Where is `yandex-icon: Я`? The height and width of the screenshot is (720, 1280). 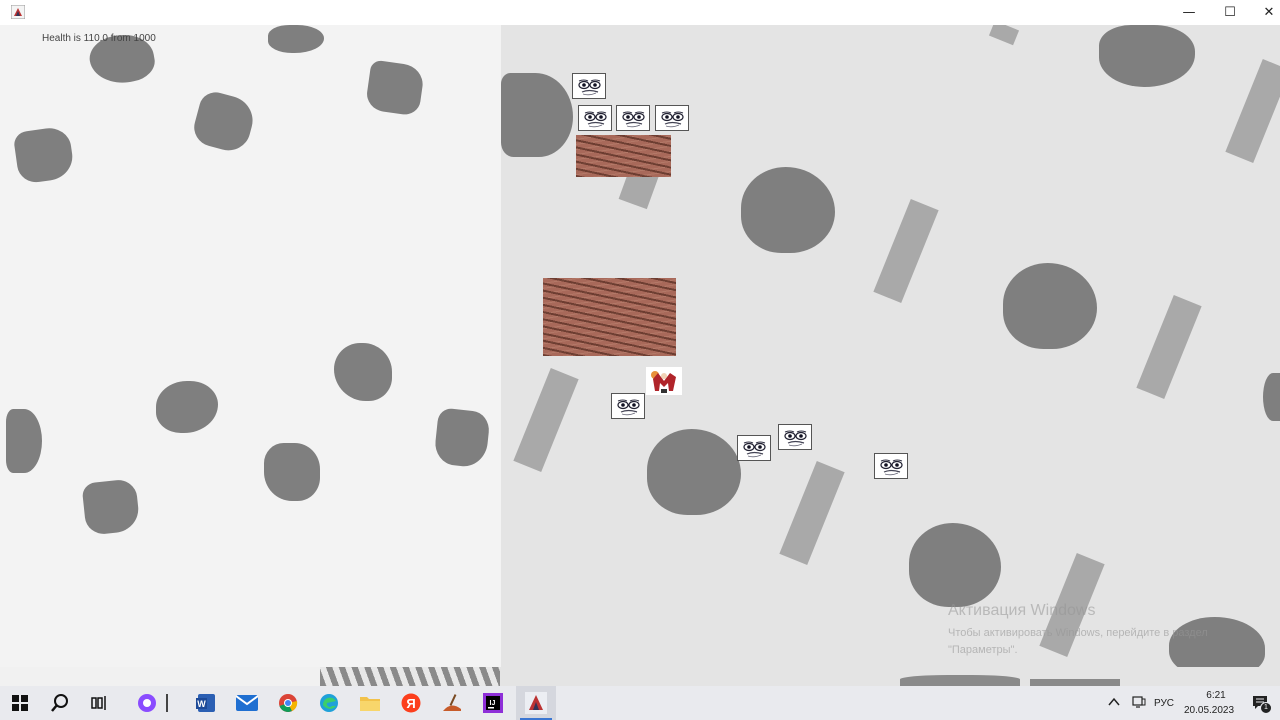 yandex-icon: Я is located at coordinates (411, 703).